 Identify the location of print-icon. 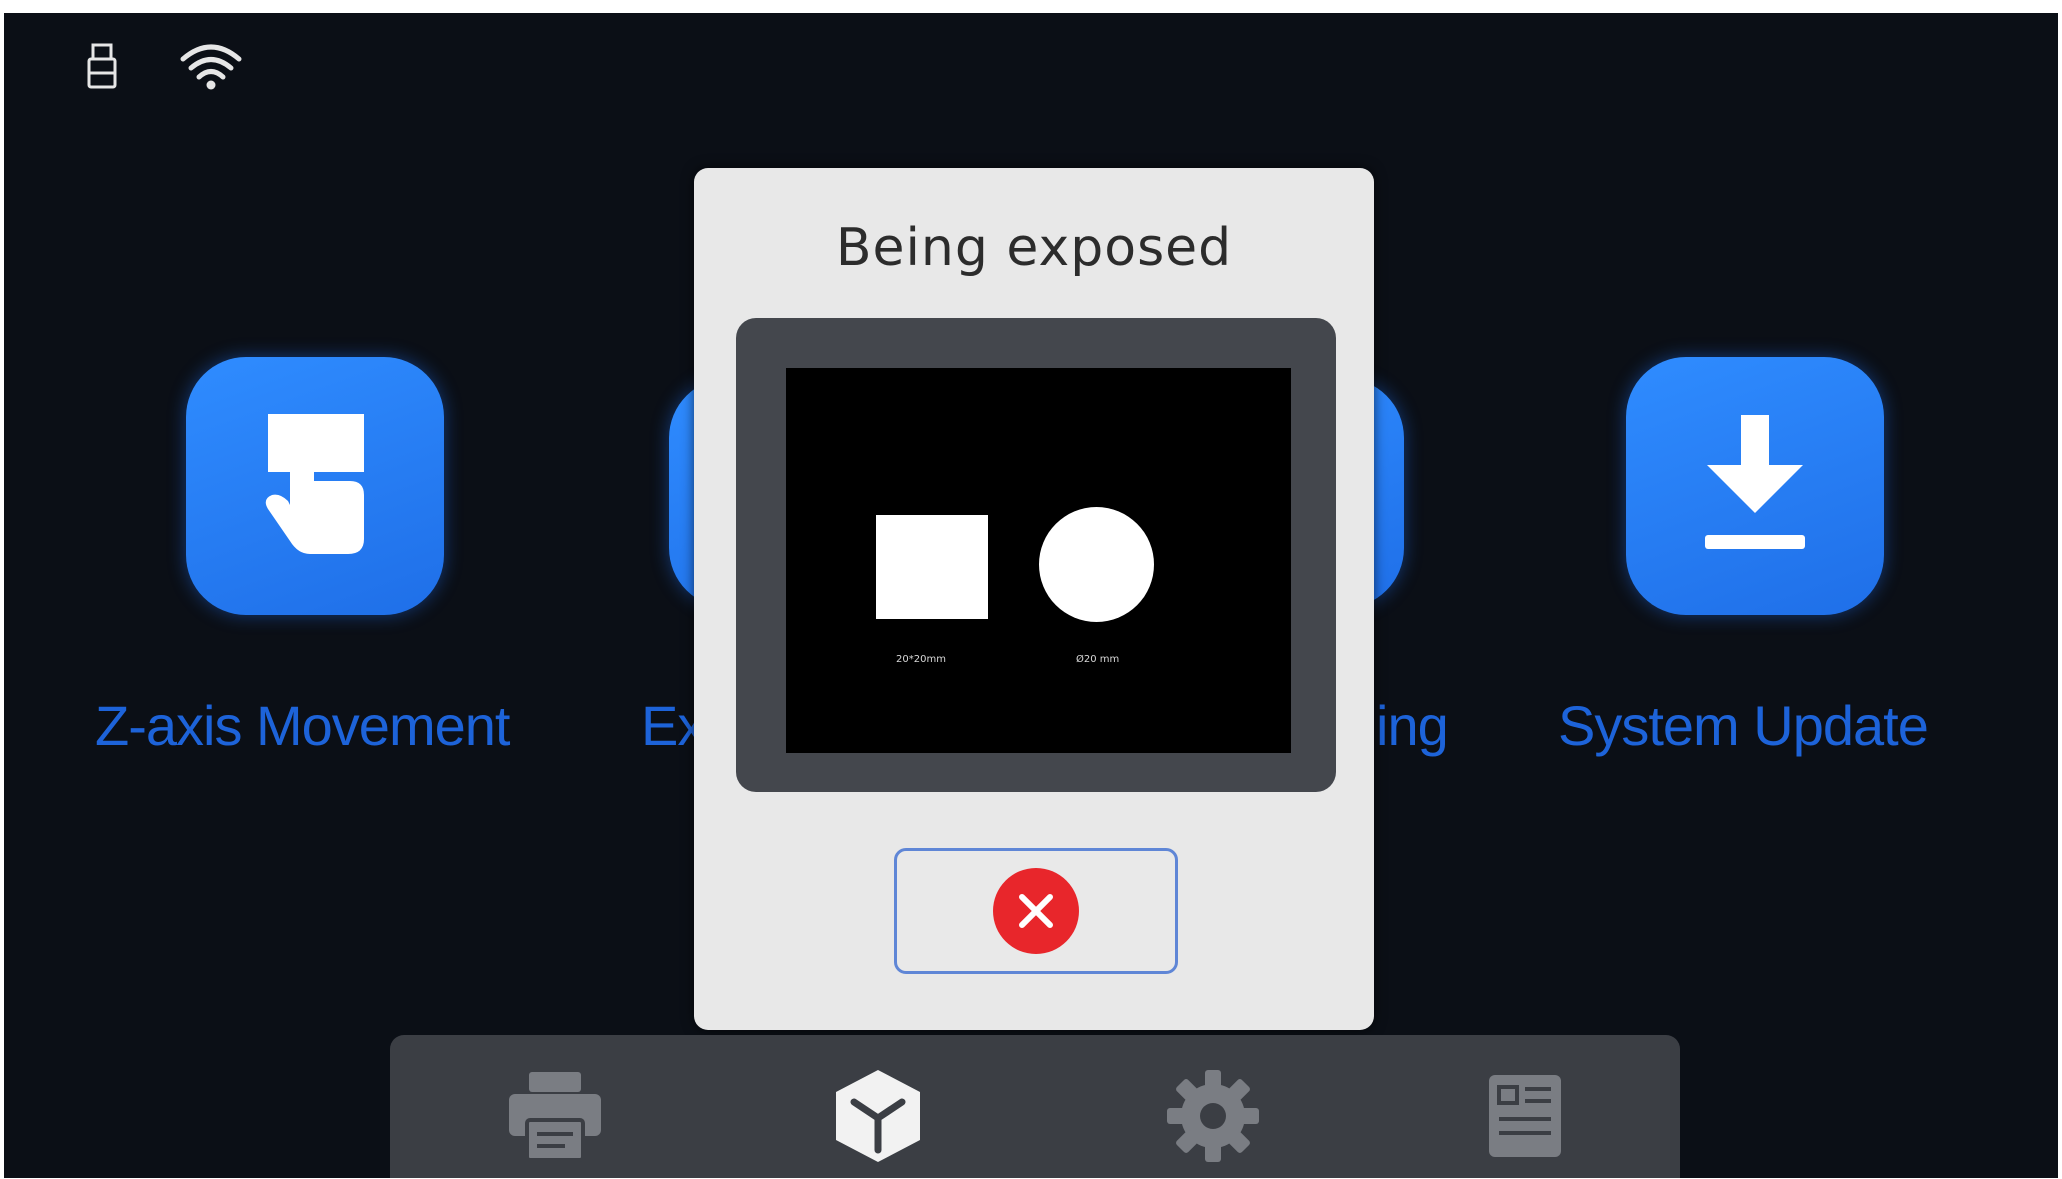
(555, 1118).